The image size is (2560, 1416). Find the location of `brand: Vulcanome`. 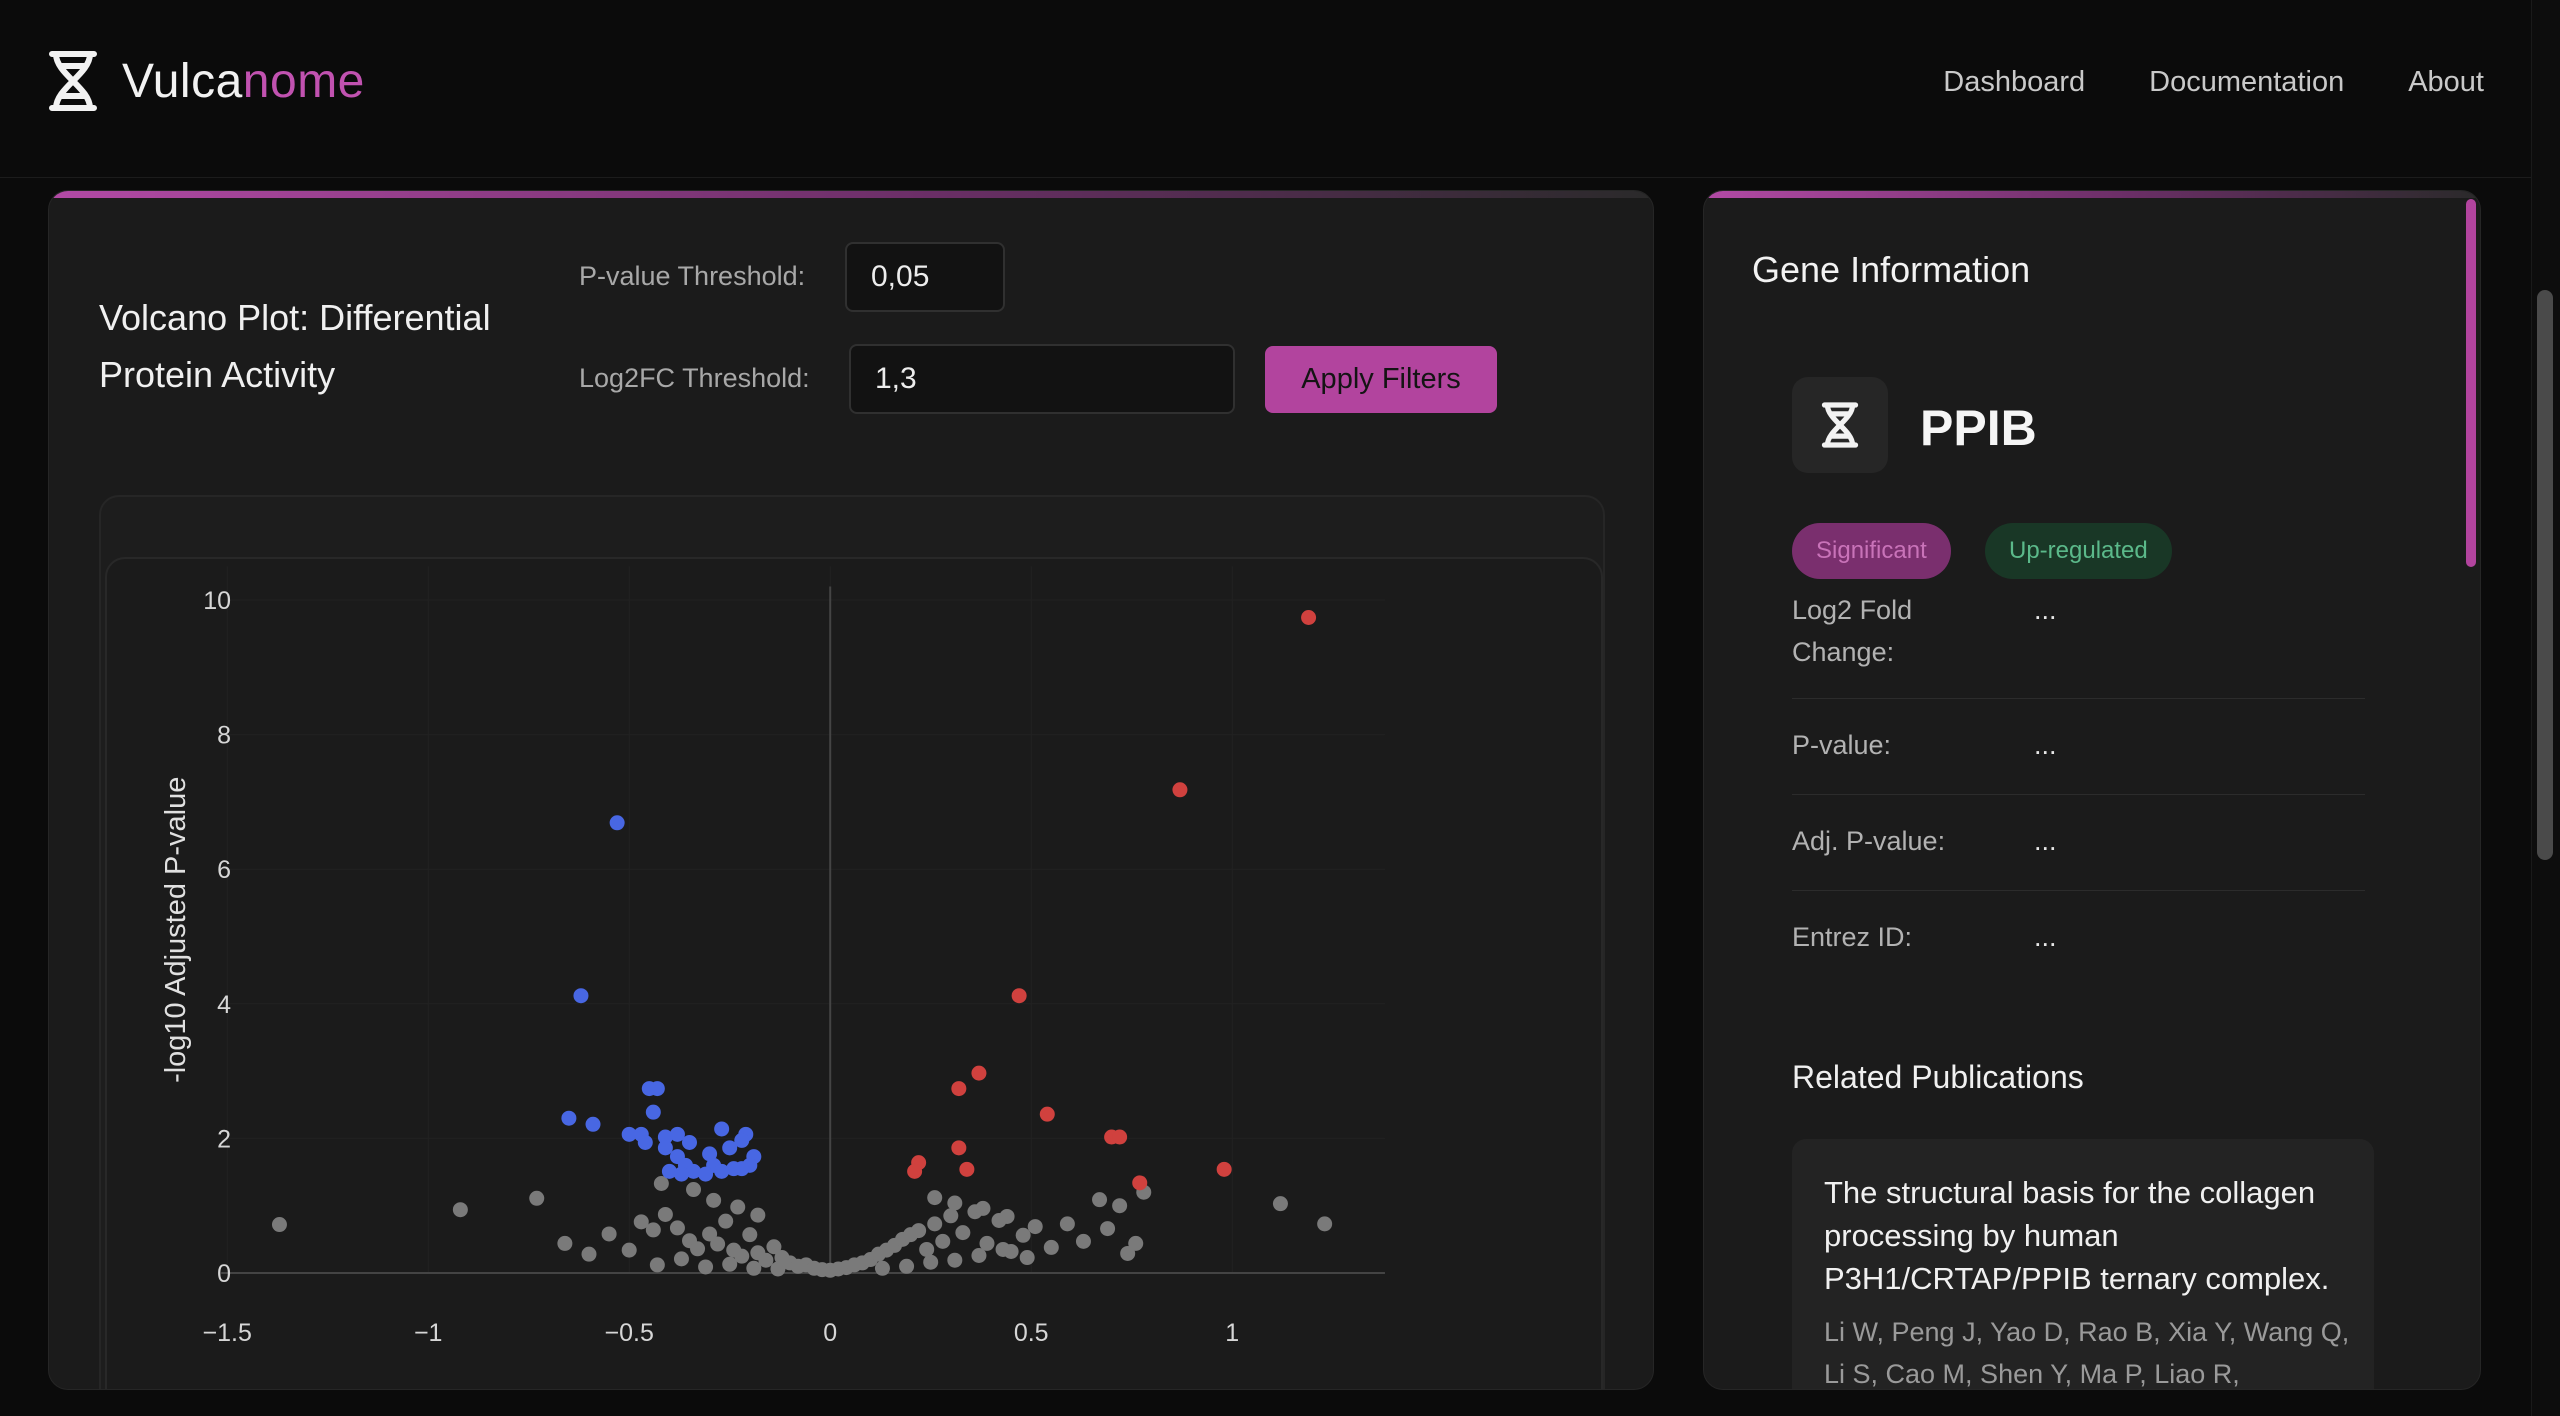

brand: Vulcanome is located at coordinates (205, 81).